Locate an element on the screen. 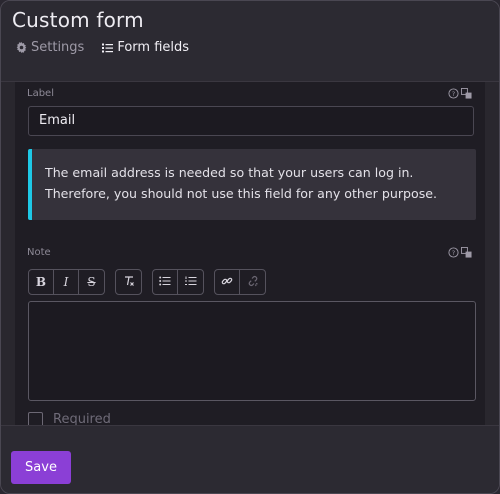  tab-bar: Settings Form fields is located at coordinates (102, 47).